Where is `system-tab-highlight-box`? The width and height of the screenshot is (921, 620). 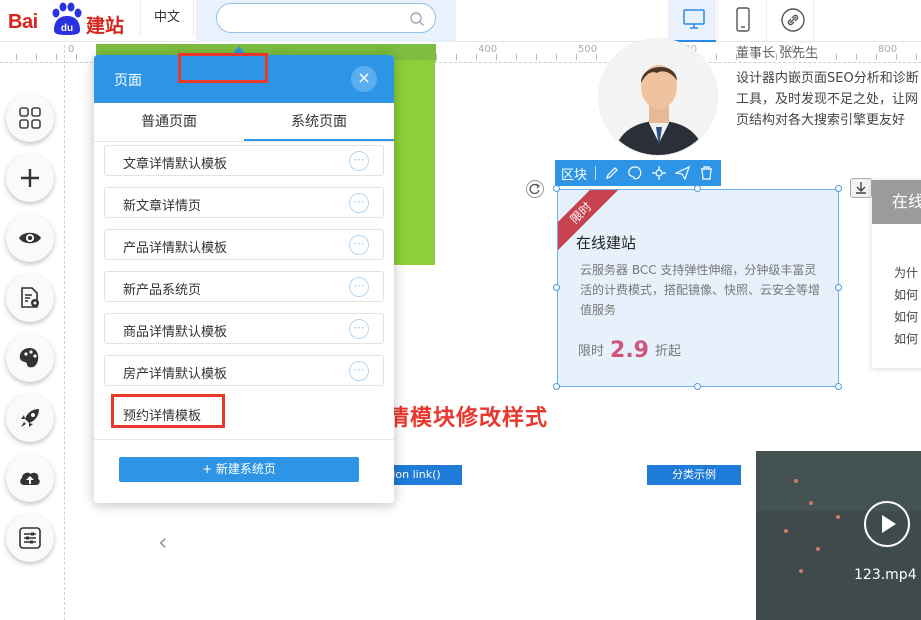 system-tab-highlight-box is located at coordinates (223, 68).